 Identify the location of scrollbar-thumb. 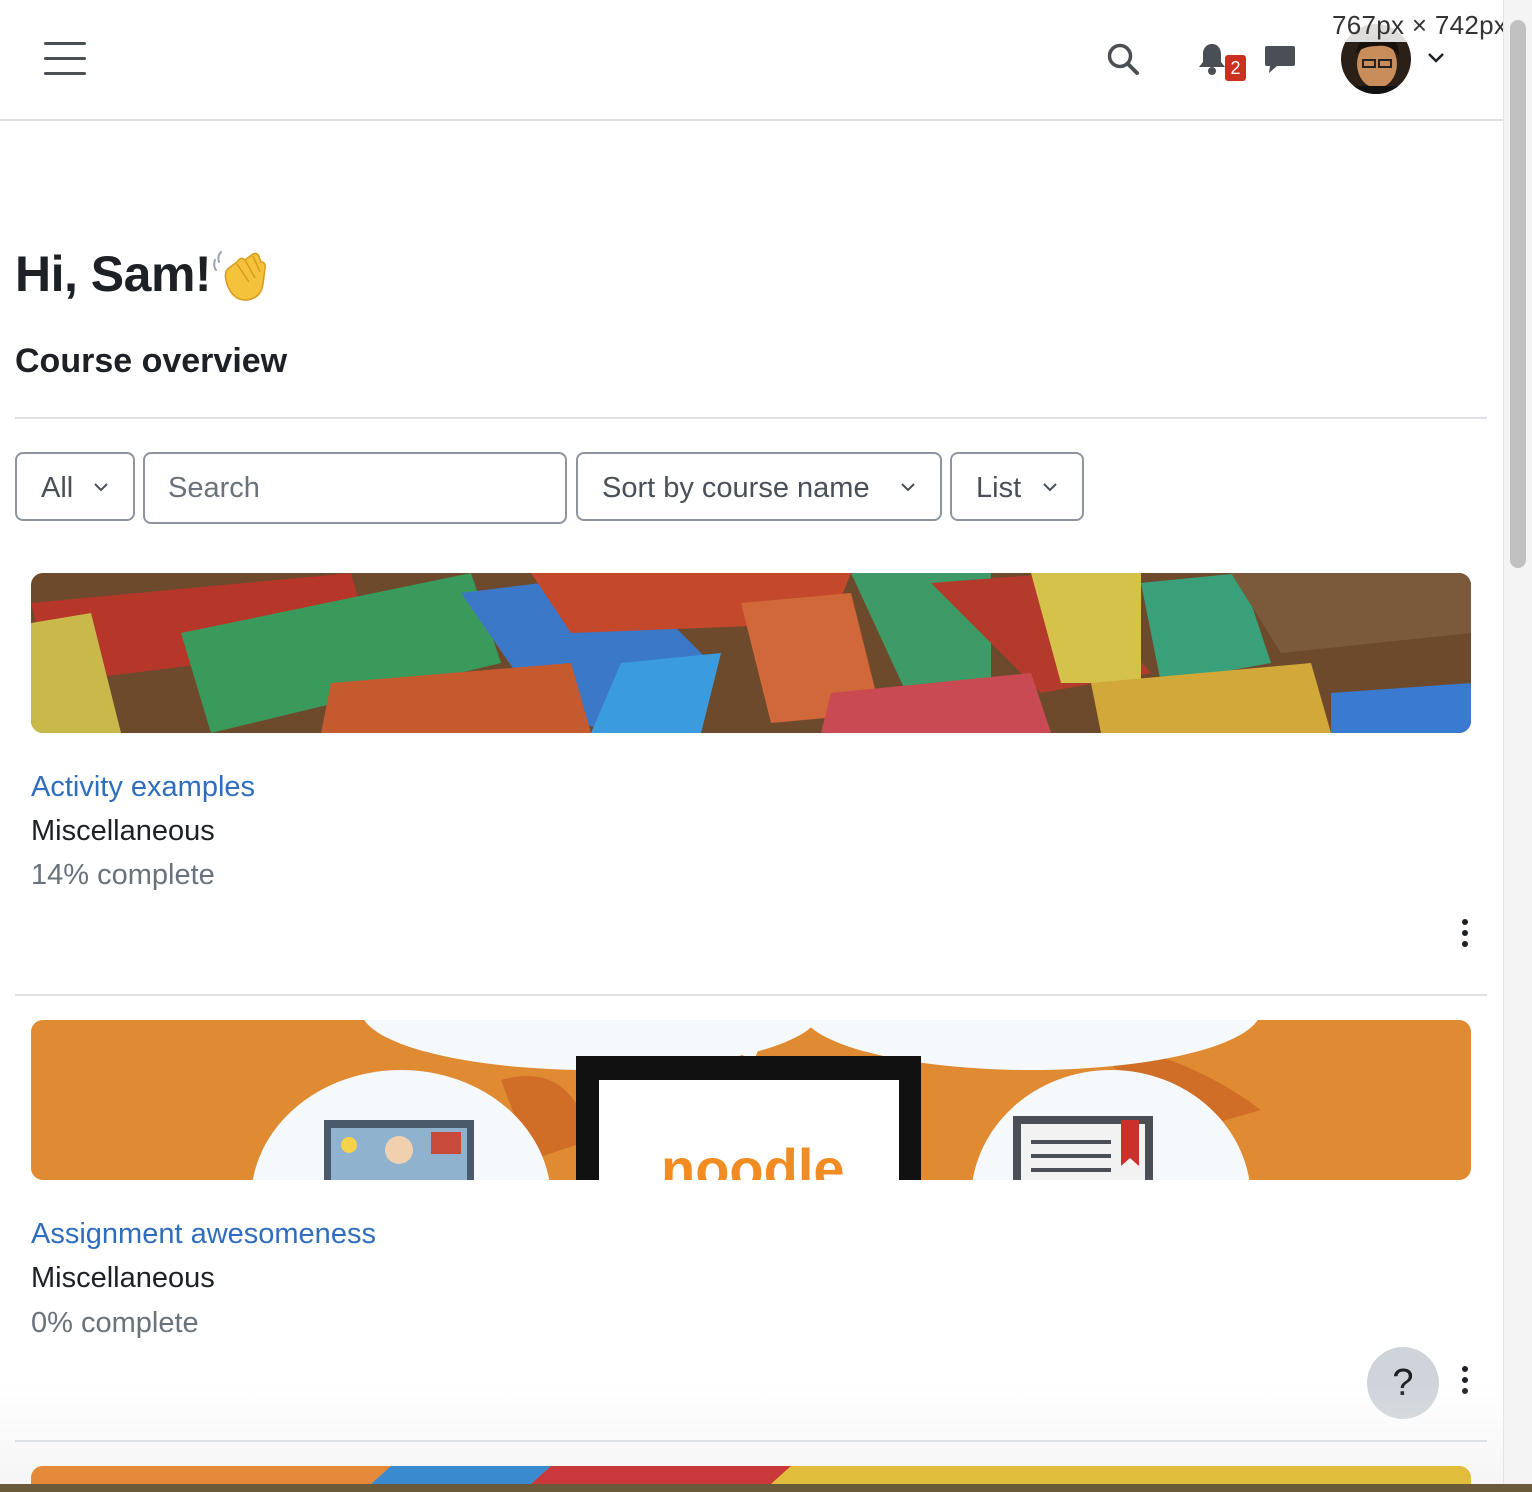
(1518, 294).